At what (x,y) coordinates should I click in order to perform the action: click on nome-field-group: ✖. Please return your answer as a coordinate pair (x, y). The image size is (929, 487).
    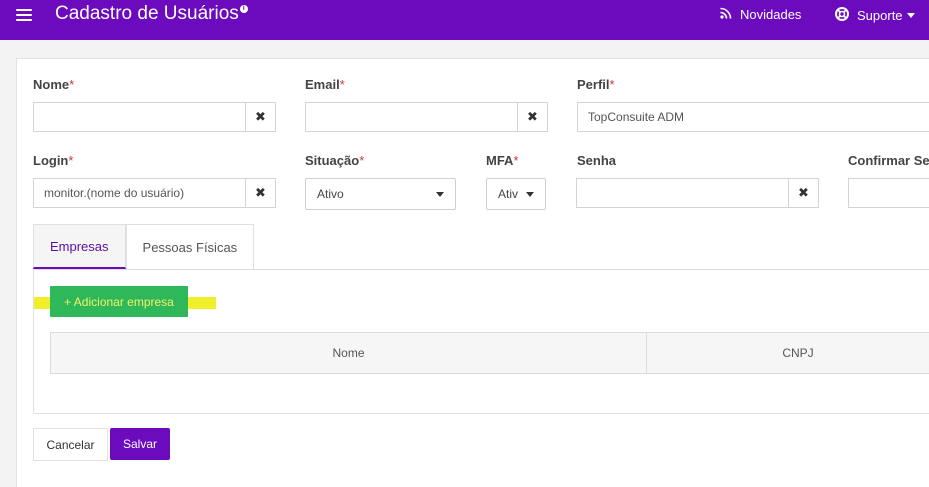
    Looking at the image, I should click on (154, 117).